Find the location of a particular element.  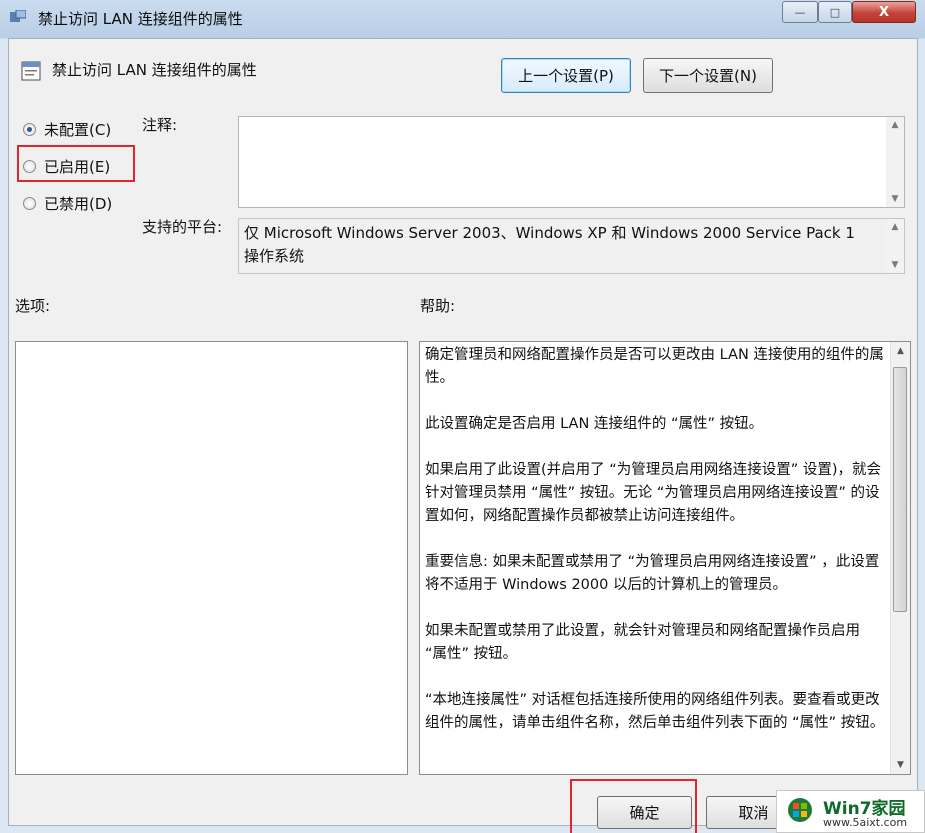

title-bar: 禁止访问 LAN 连接组件的属性 — □ X is located at coordinates (462, 18).